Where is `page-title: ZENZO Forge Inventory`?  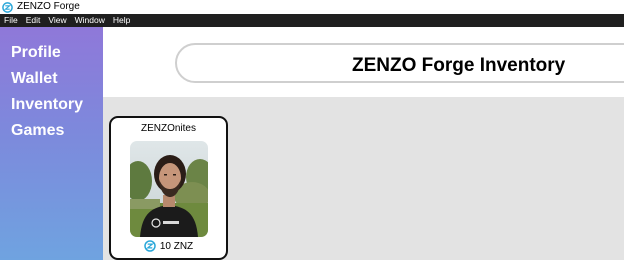 page-title: ZENZO Forge Inventory is located at coordinates (459, 65).